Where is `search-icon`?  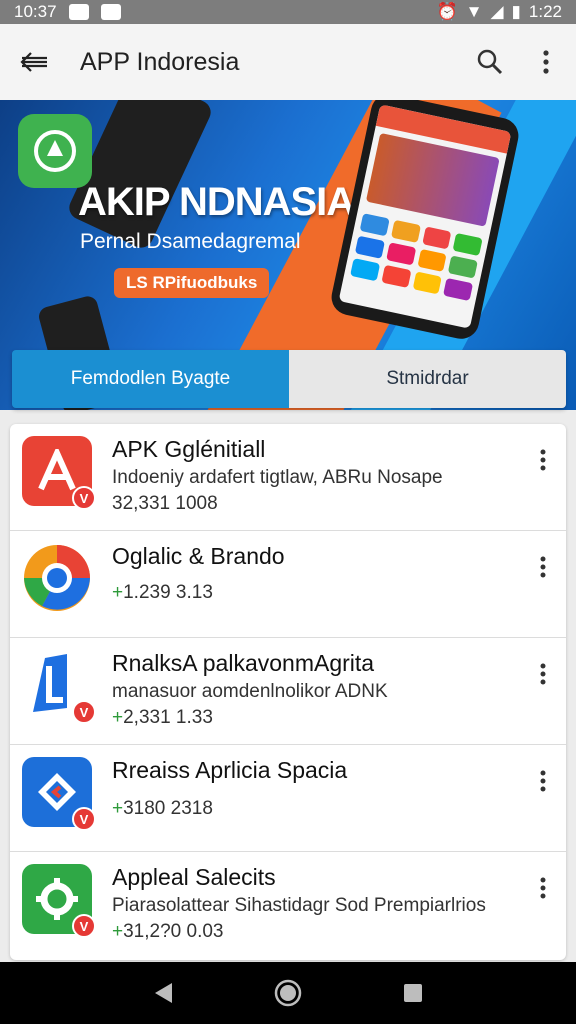 search-icon is located at coordinates (490, 62).